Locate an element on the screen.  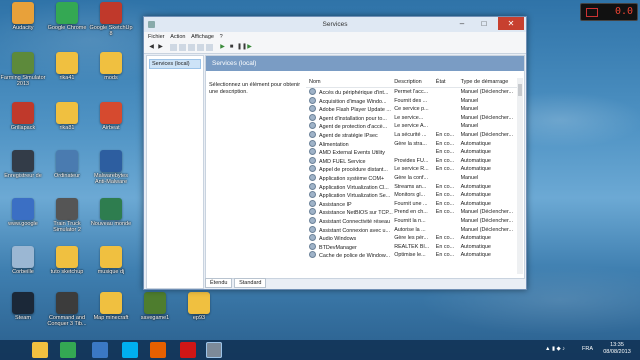
column-startup-type: Type de démarrage is located at coordinates (490, 82).